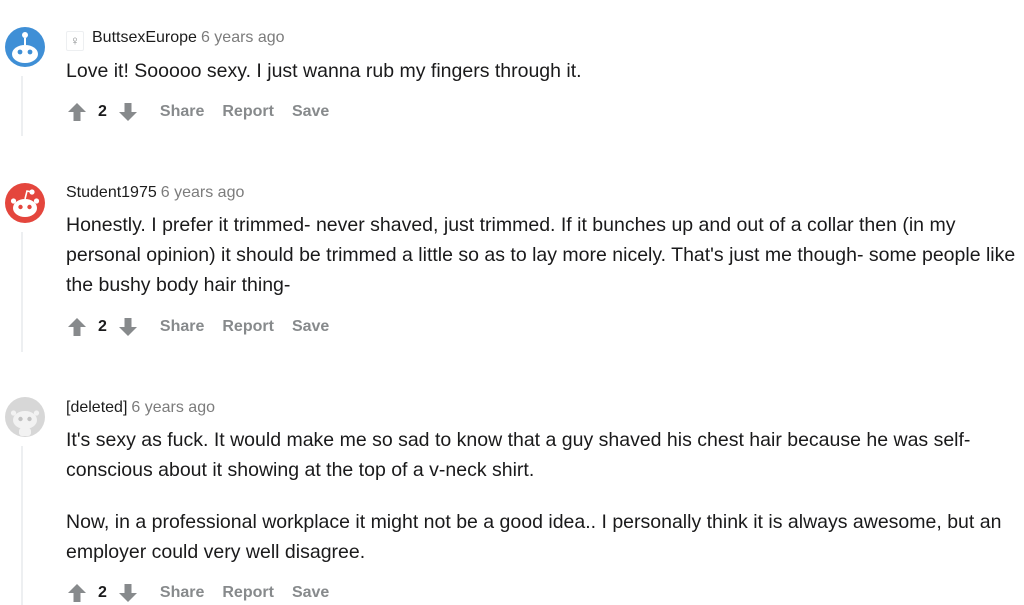 The height and width of the screenshot is (605, 1024). What do you see at coordinates (25, 417) in the screenshot?
I see `avatar-snoo-gray-icon` at bounding box center [25, 417].